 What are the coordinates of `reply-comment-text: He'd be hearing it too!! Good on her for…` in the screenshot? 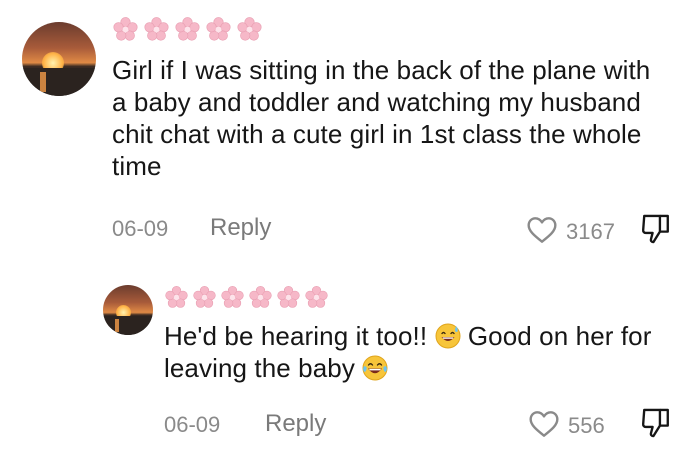 It's located at (414, 352).